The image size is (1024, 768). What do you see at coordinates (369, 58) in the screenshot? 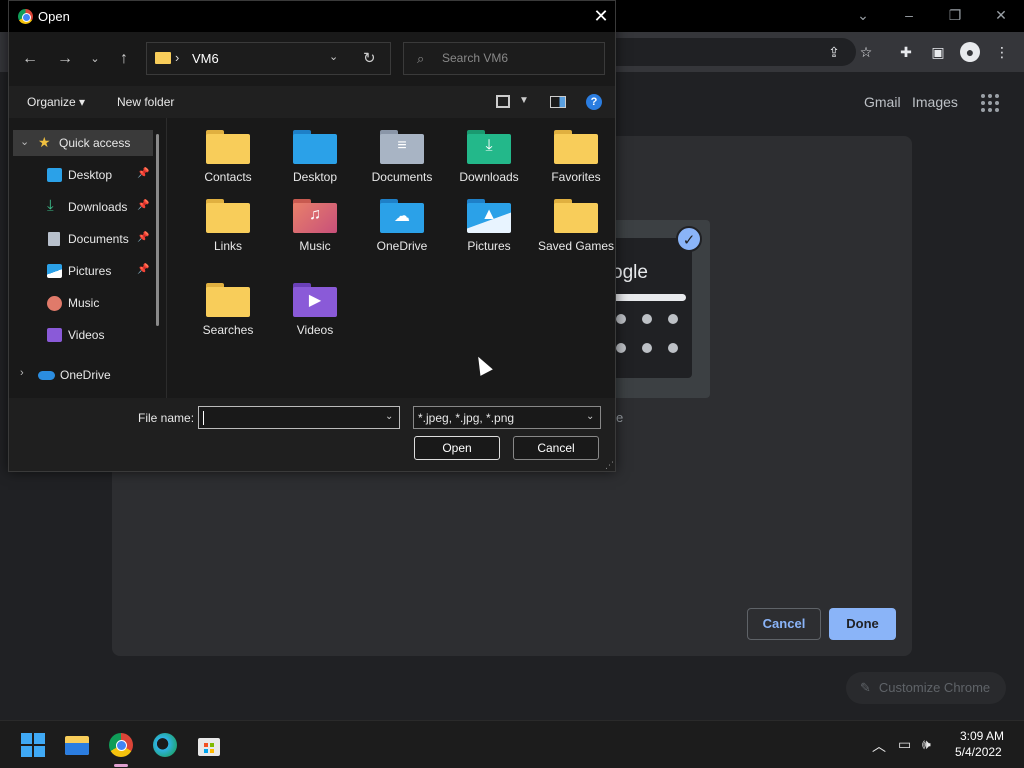
I see `refresh-icon: ↻` at bounding box center [369, 58].